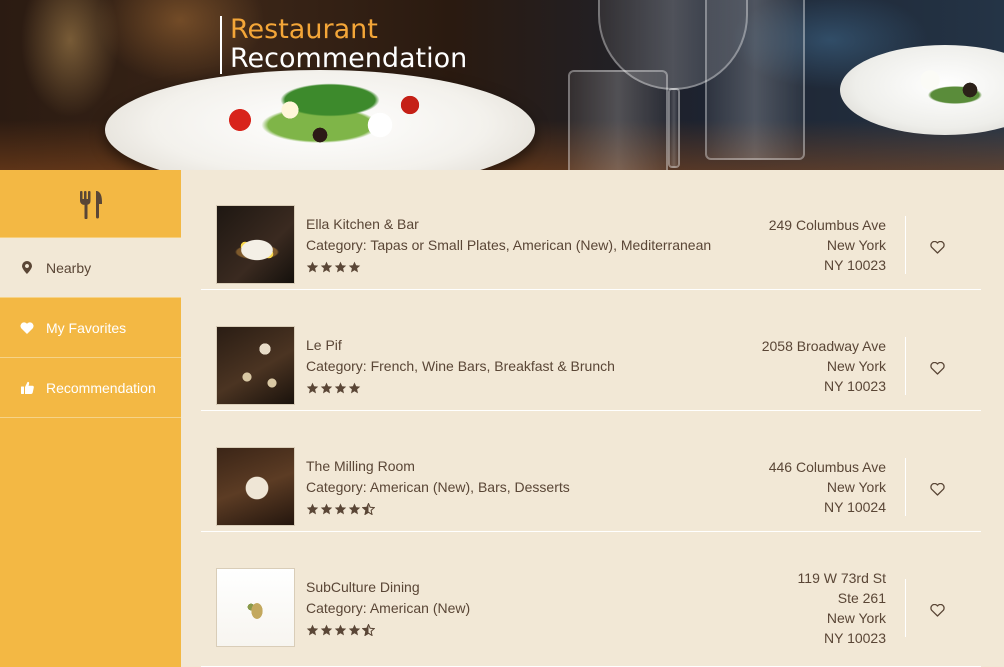 The width and height of the screenshot is (1004, 667). I want to click on sidebar-item-label: My Favorites, so click(86, 327).